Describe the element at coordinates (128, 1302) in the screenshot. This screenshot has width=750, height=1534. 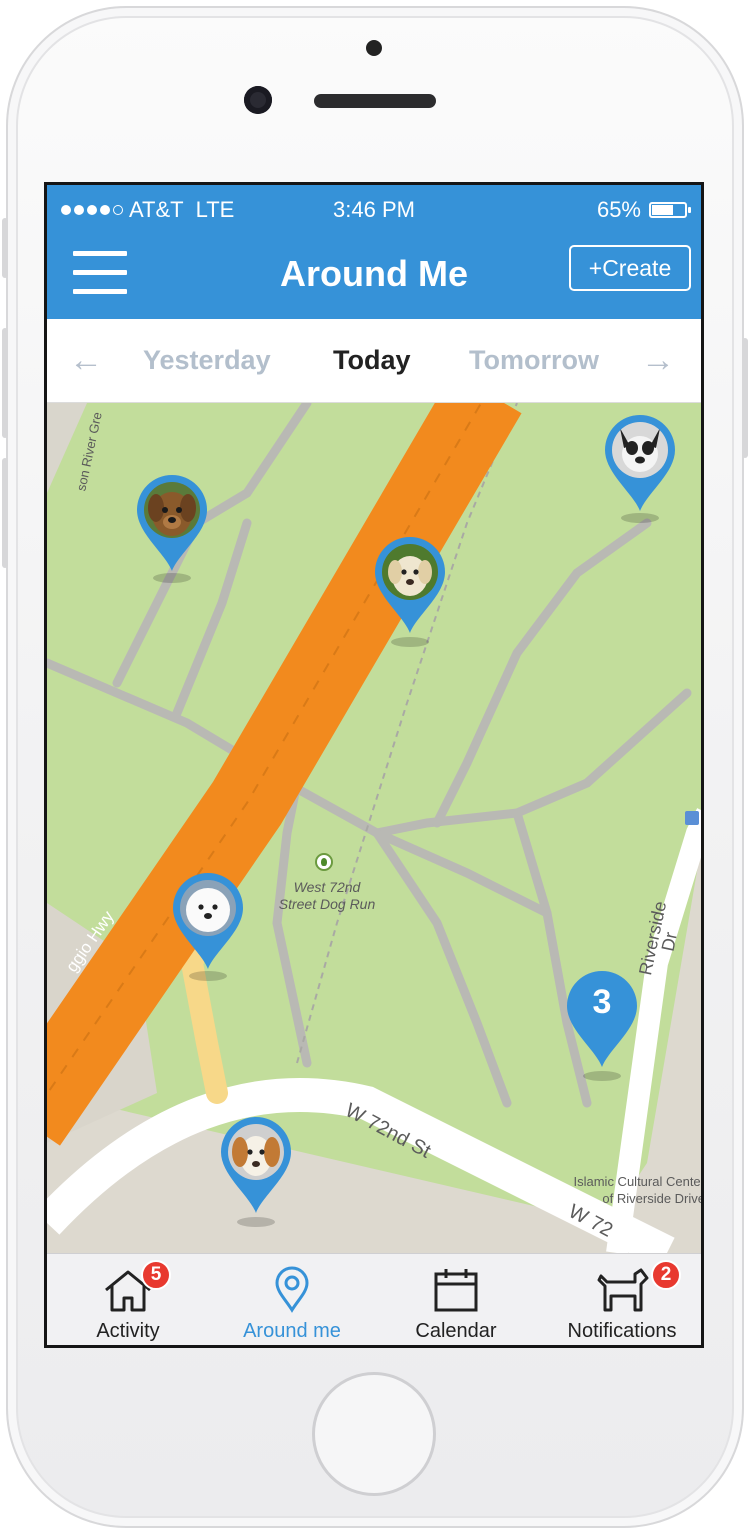
I see `tab-activity: 5 Activity` at that location.